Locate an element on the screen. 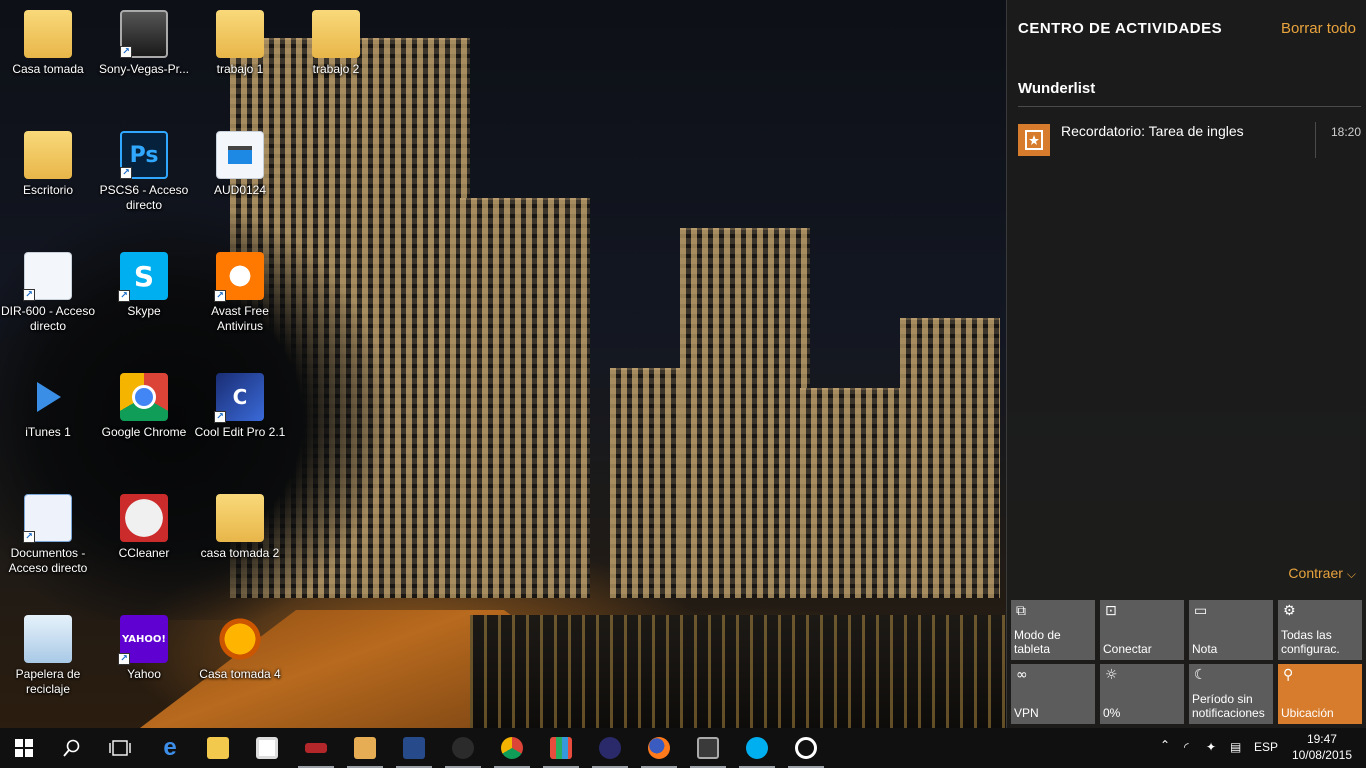  tile-tablet-mode: ⧉ Modo de tableta is located at coordinates (1053, 630).